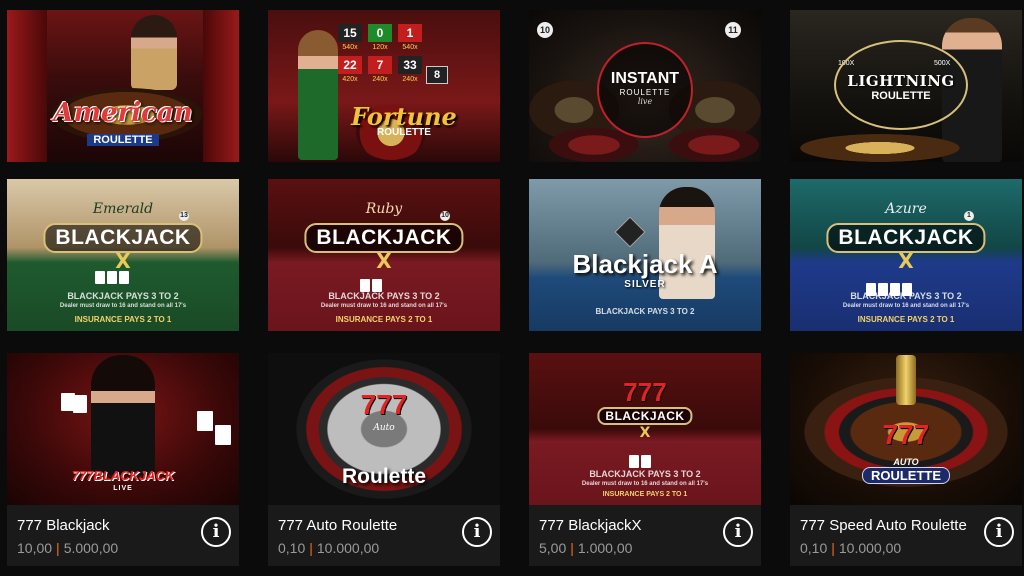  I want to click on 777-blackjack-logo: 777BLACKJACK LIVE, so click(123, 480).